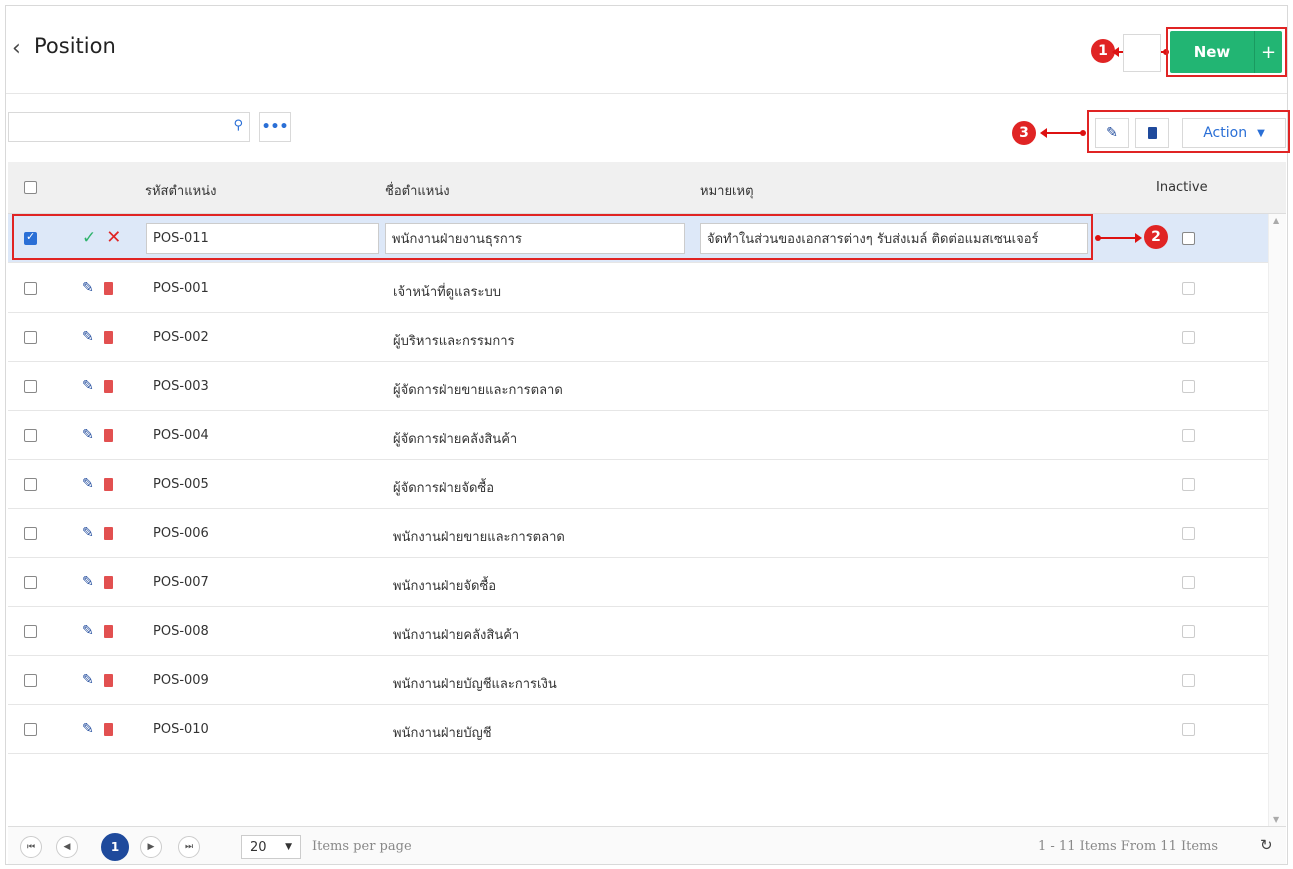 Image resolution: width=1293 pixels, height=869 pixels. Describe the element at coordinates (181, 533) in the screenshot. I see `row-code: POS-006` at that location.